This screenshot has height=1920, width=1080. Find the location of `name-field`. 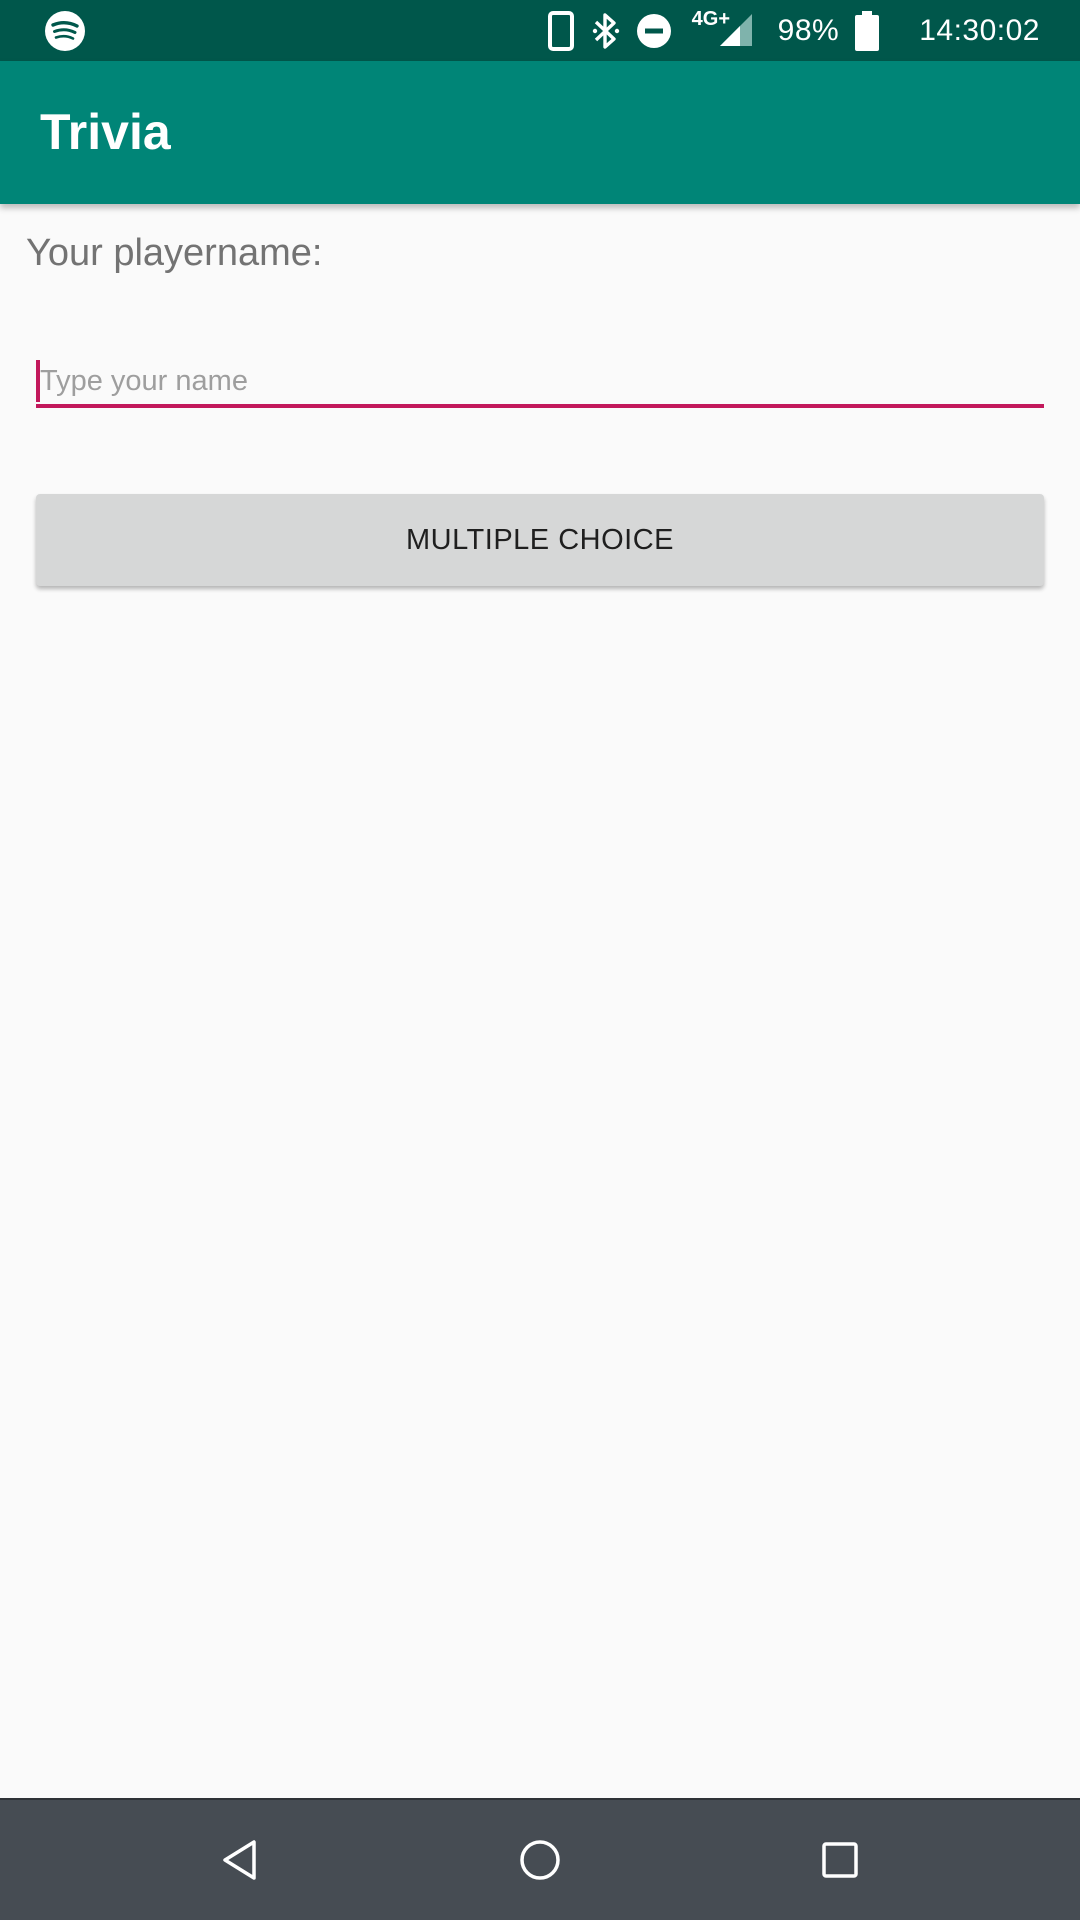

name-field is located at coordinates (540, 383).